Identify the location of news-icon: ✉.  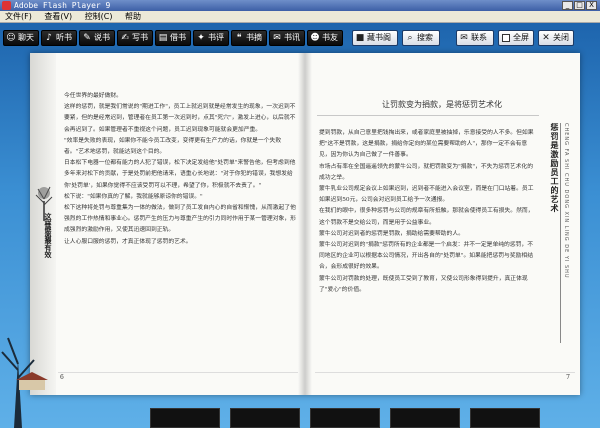
(277, 38).